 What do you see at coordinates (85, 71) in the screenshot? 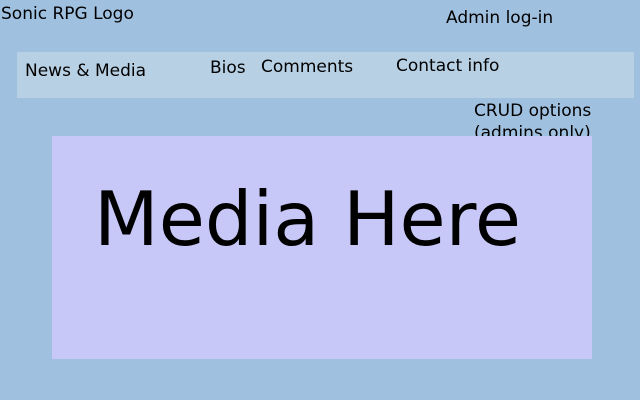
I see `nav-item-news-media: News & Media` at bounding box center [85, 71].